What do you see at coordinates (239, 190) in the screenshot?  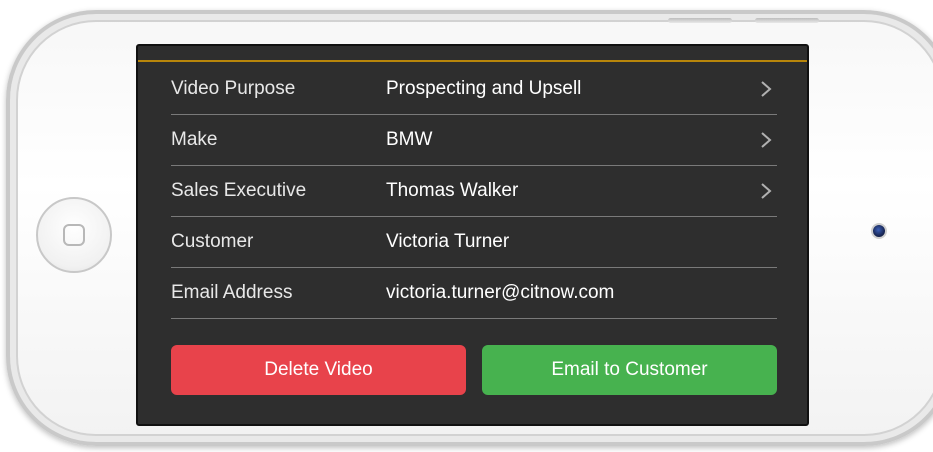 I see `row-label: Sales Executive` at bounding box center [239, 190].